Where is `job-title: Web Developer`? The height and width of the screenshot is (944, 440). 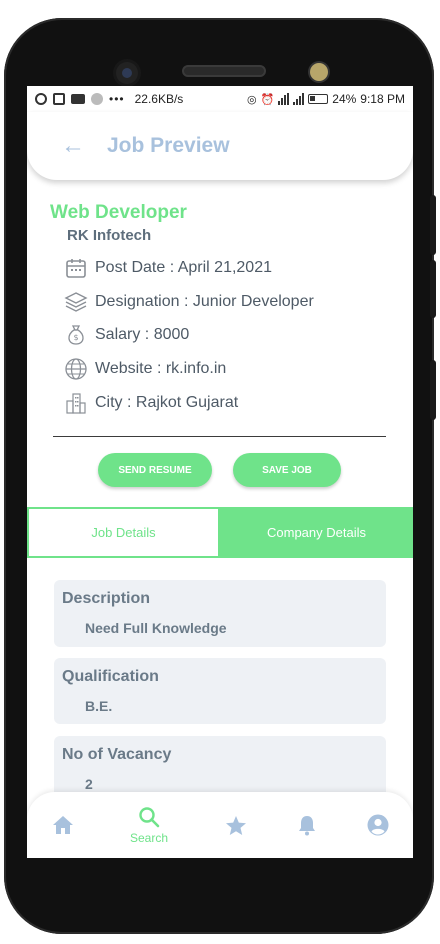
job-title: Web Developer is located at coordinates (118, 212).